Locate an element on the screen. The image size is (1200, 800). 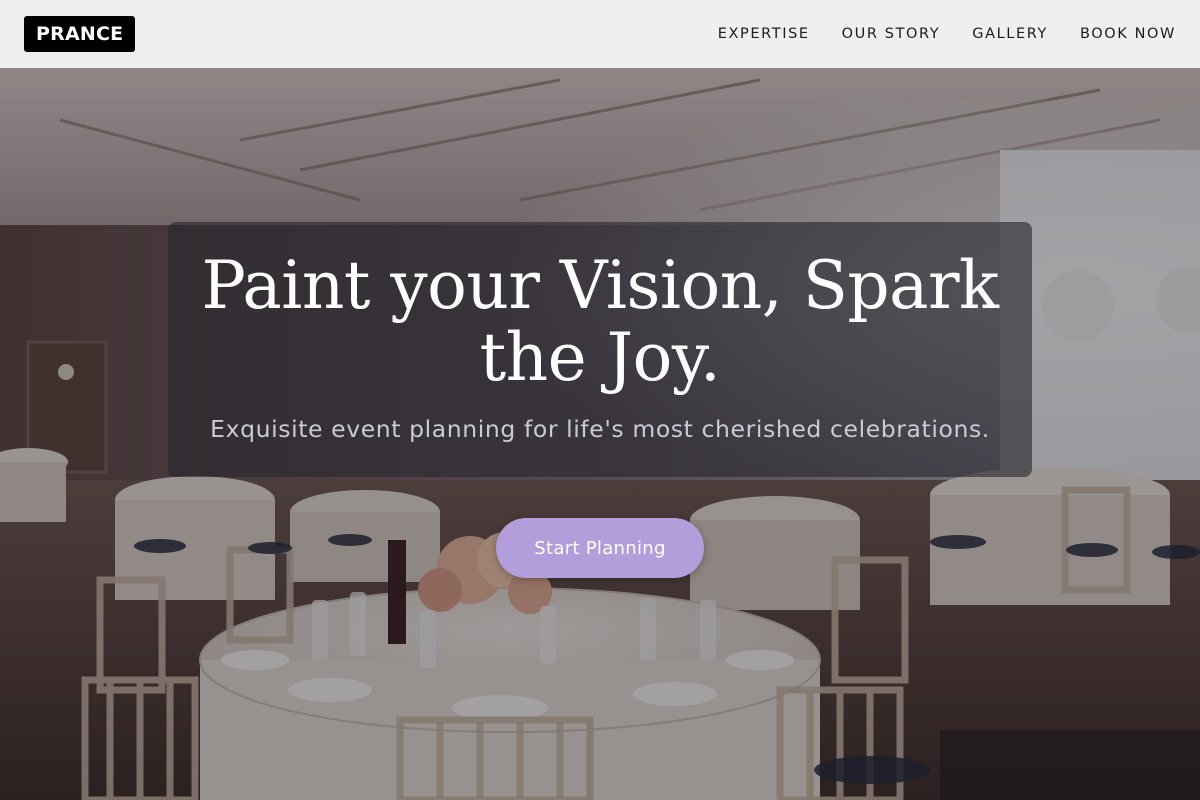
hero-headline: Paint your Vision, Spark the Joy. is located at coordinates (600, 322).